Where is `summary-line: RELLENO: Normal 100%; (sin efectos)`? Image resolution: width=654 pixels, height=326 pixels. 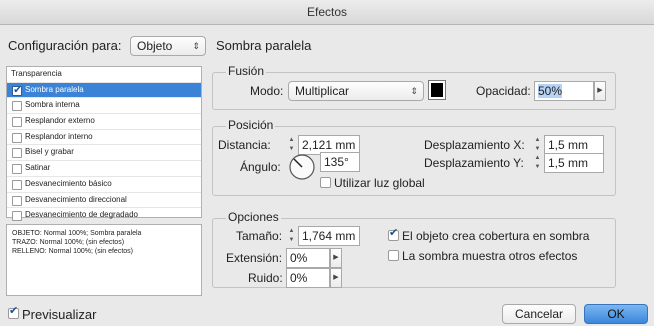 summary-line: RELLENO: Normal 100%; (sin efectos) is located at coordinates (72, 251).